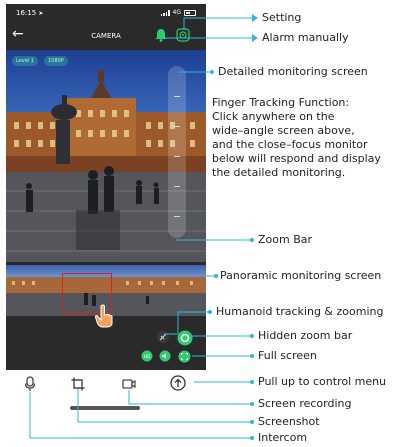 The image size is (406, 447). I want to click on finger-tracking-title: Finger Tracking Function:, so click(281, 102).